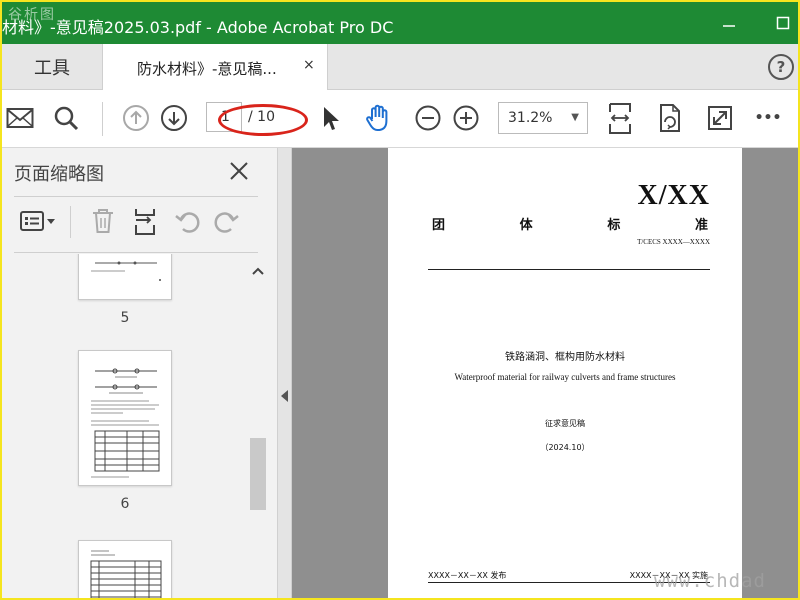 Image resolution: width=800 pixels, height=600 pixels. I want to click on search-button, so click(66, 118).